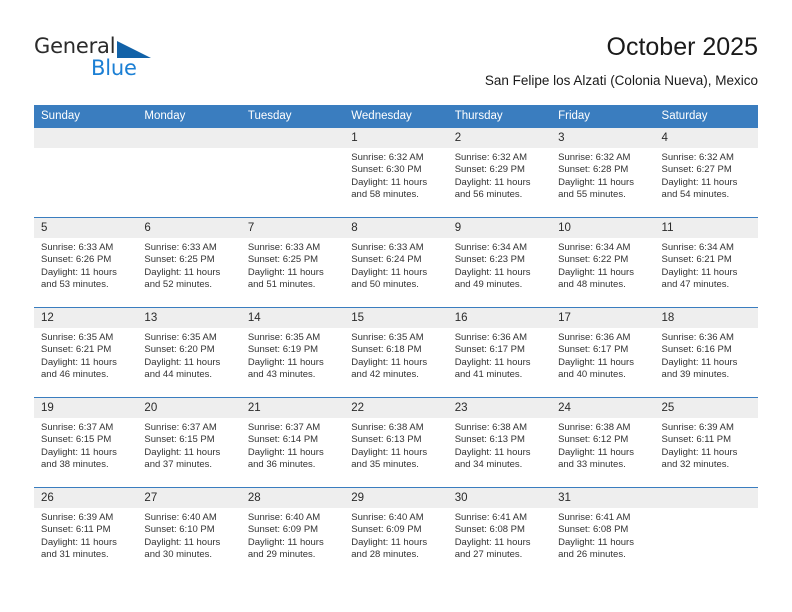  What do you see at coordinates (281, 554) in the screenshot?
I see `daylight-text-line2: and 29 minutes.` at bounding box center [281, 554].